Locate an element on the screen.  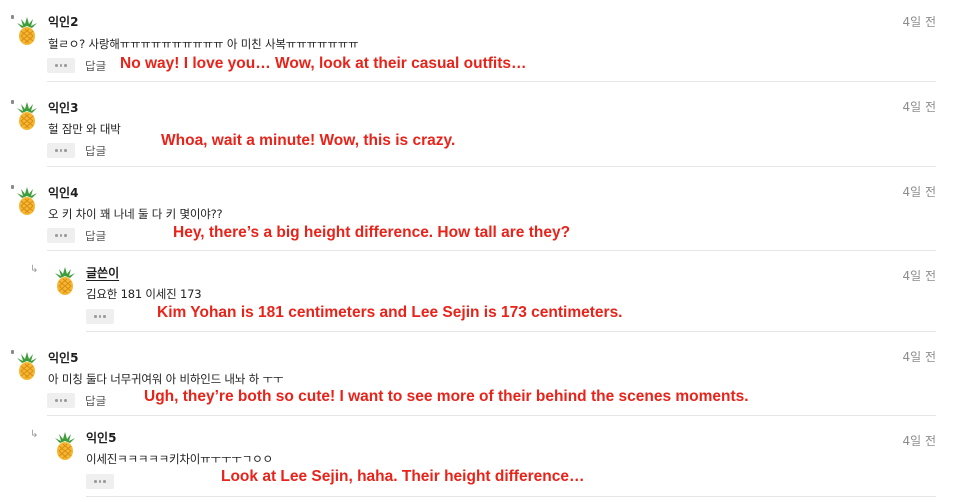
comment-author: 익인3 is located at coordinates (63, 107).